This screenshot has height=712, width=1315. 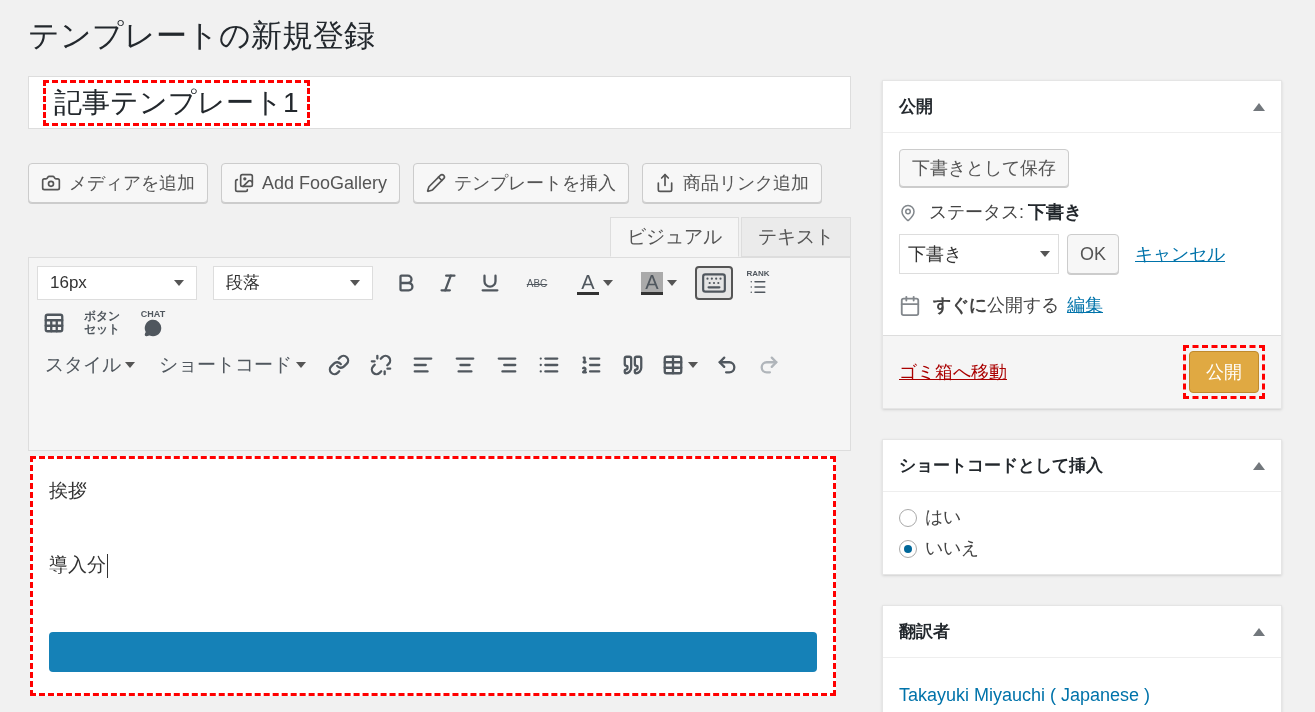 What do you see at coordinates (51, 183) in the screenshot?
I see `media-icon` at bounding box center [51, 183].